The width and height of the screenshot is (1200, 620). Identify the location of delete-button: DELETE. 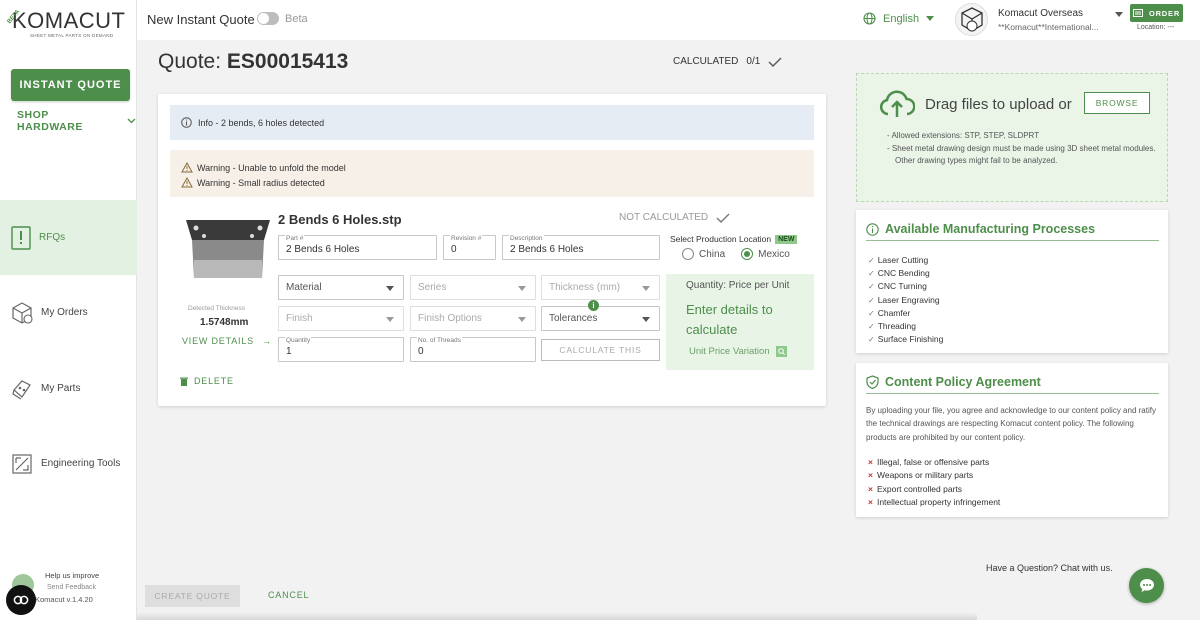
(207, 381).